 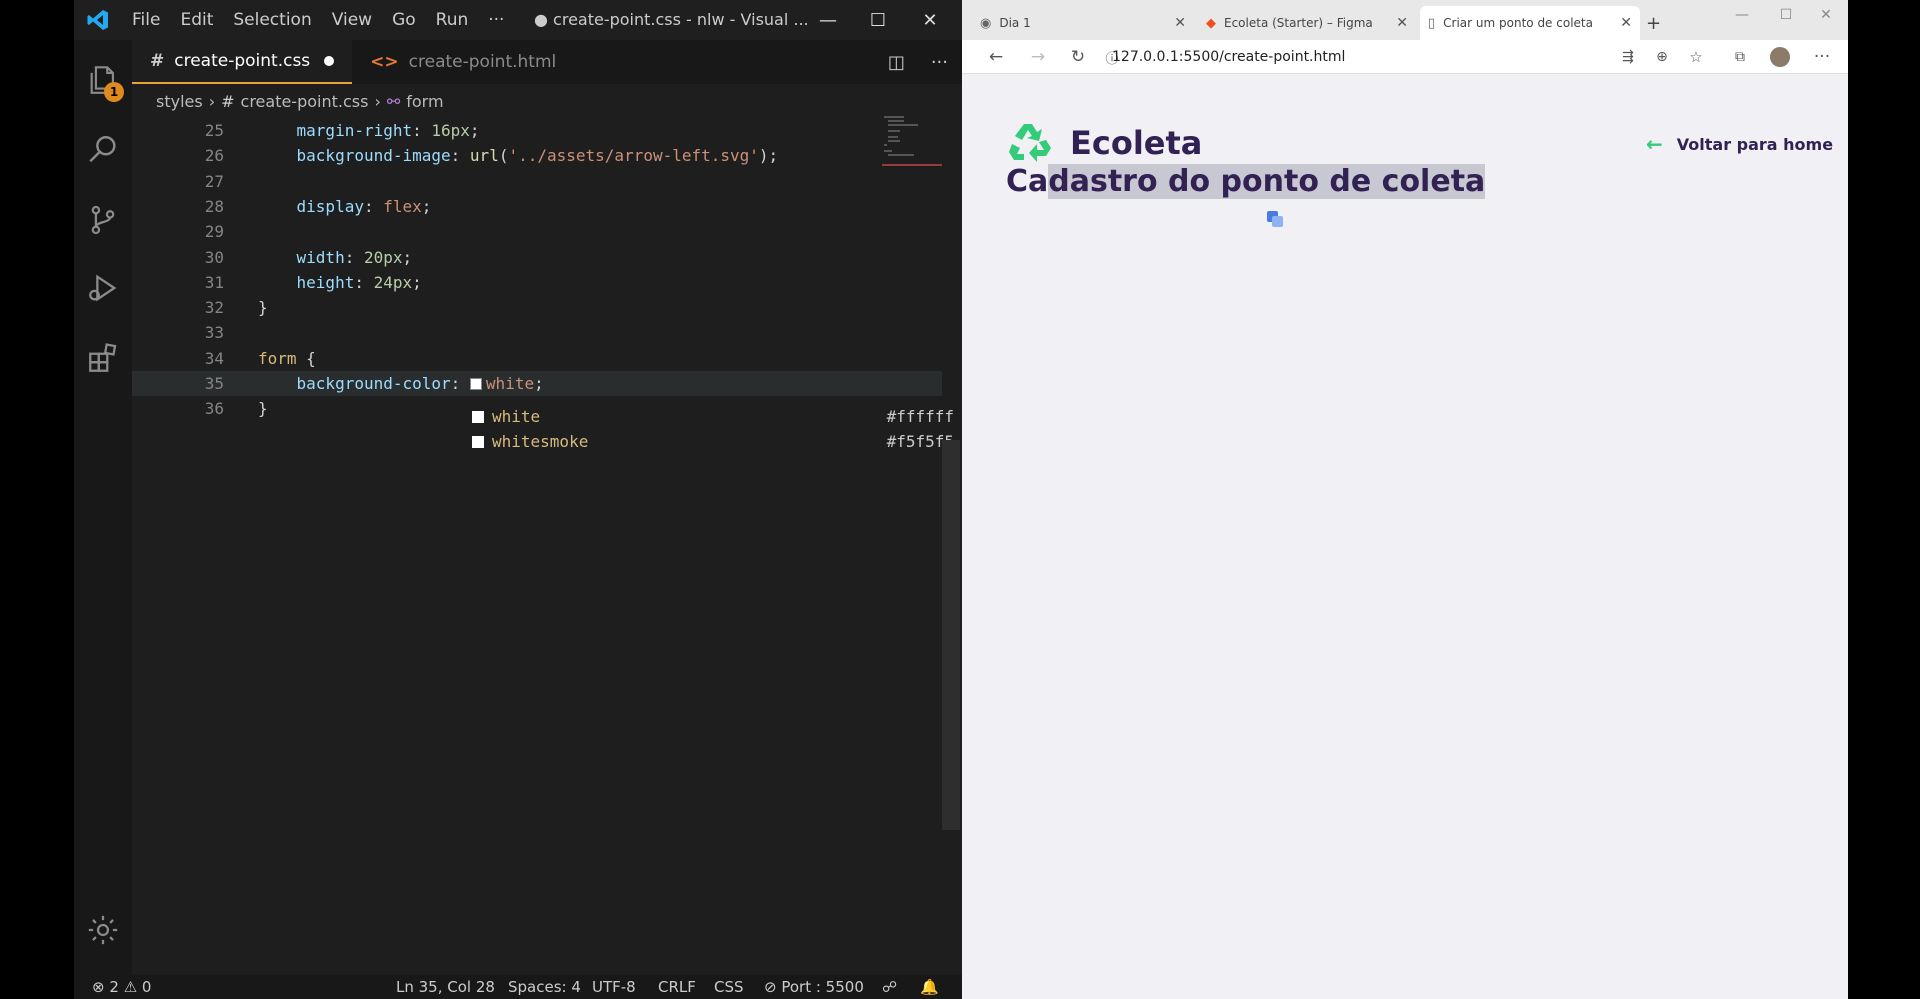 I want to click on code-line: 28 display: flex;, so click(x=537, y=206).